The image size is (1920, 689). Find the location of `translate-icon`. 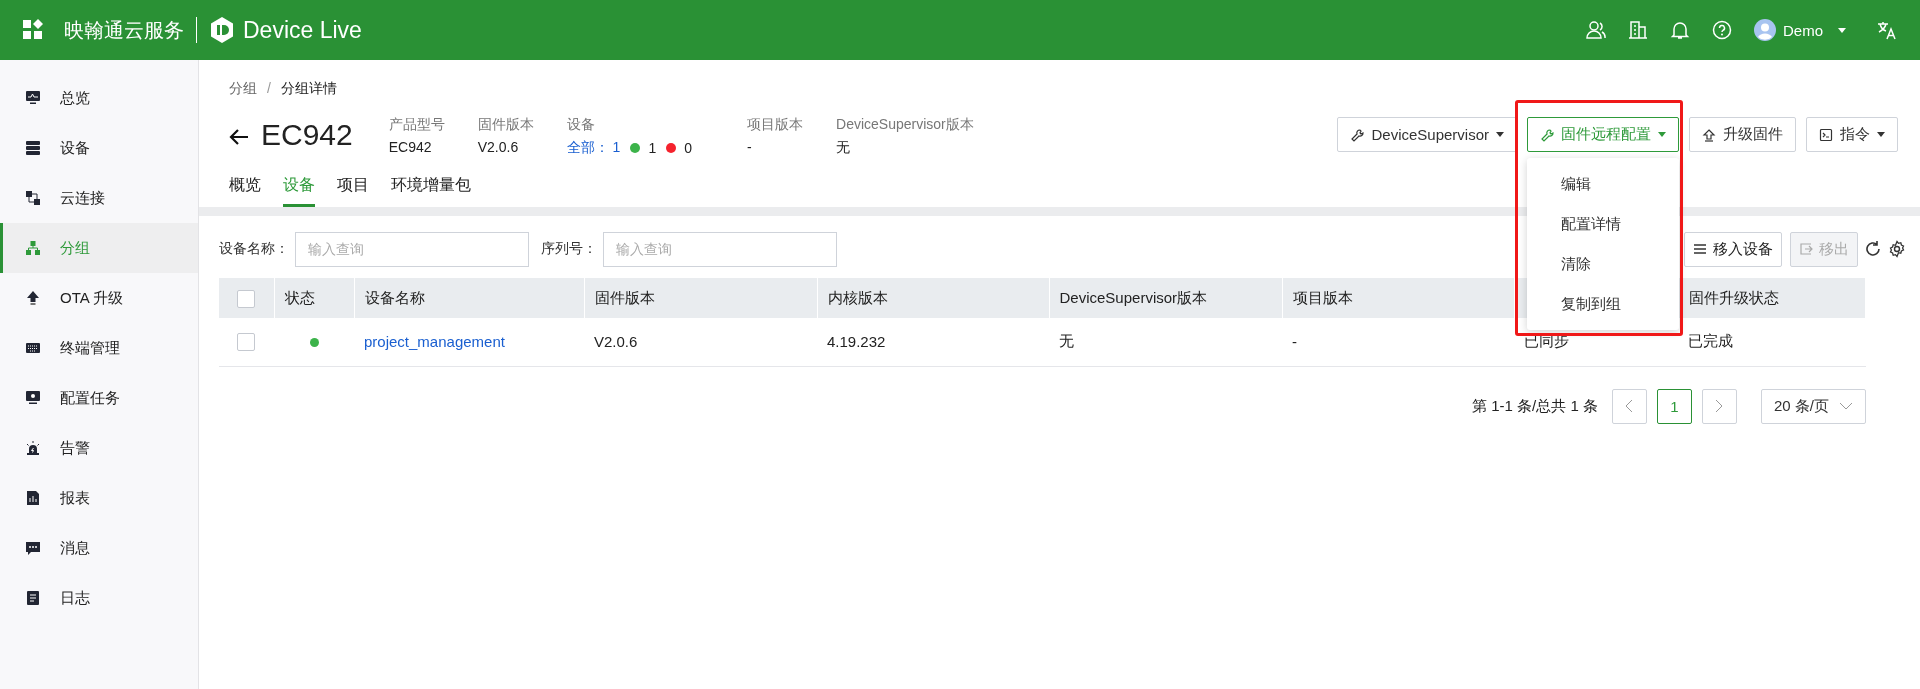

translate-icon is located at coordinates (1887, 30).